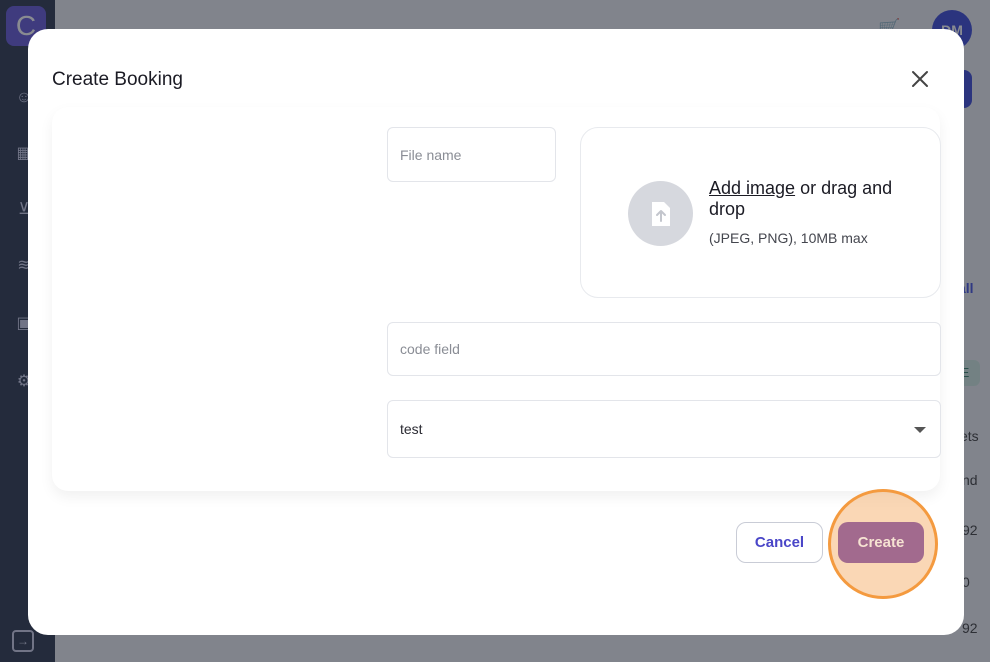 This screenshot has width=990, height=662. Describe the element at coordinates (117, 79) in the screenshot. I see `modal-title: Create Booking` at that location.